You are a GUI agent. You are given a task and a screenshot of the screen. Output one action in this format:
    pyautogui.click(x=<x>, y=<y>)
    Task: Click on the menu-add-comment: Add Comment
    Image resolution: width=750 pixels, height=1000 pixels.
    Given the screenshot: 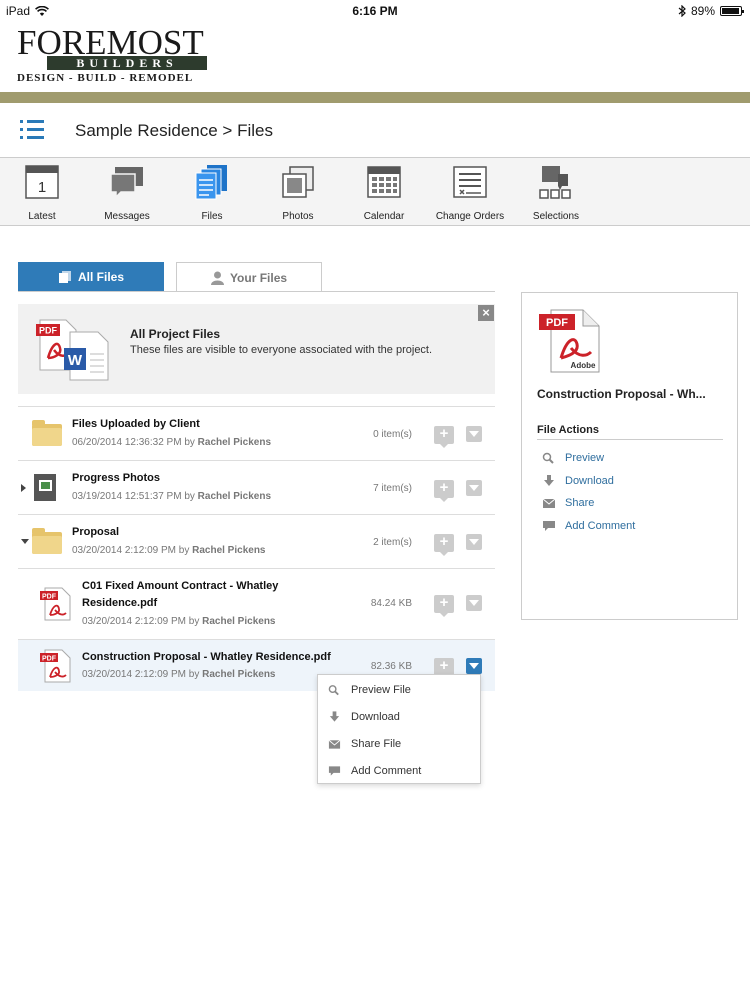 What is the action you would take?
    pyautogui.click(x=374, y=771)
    